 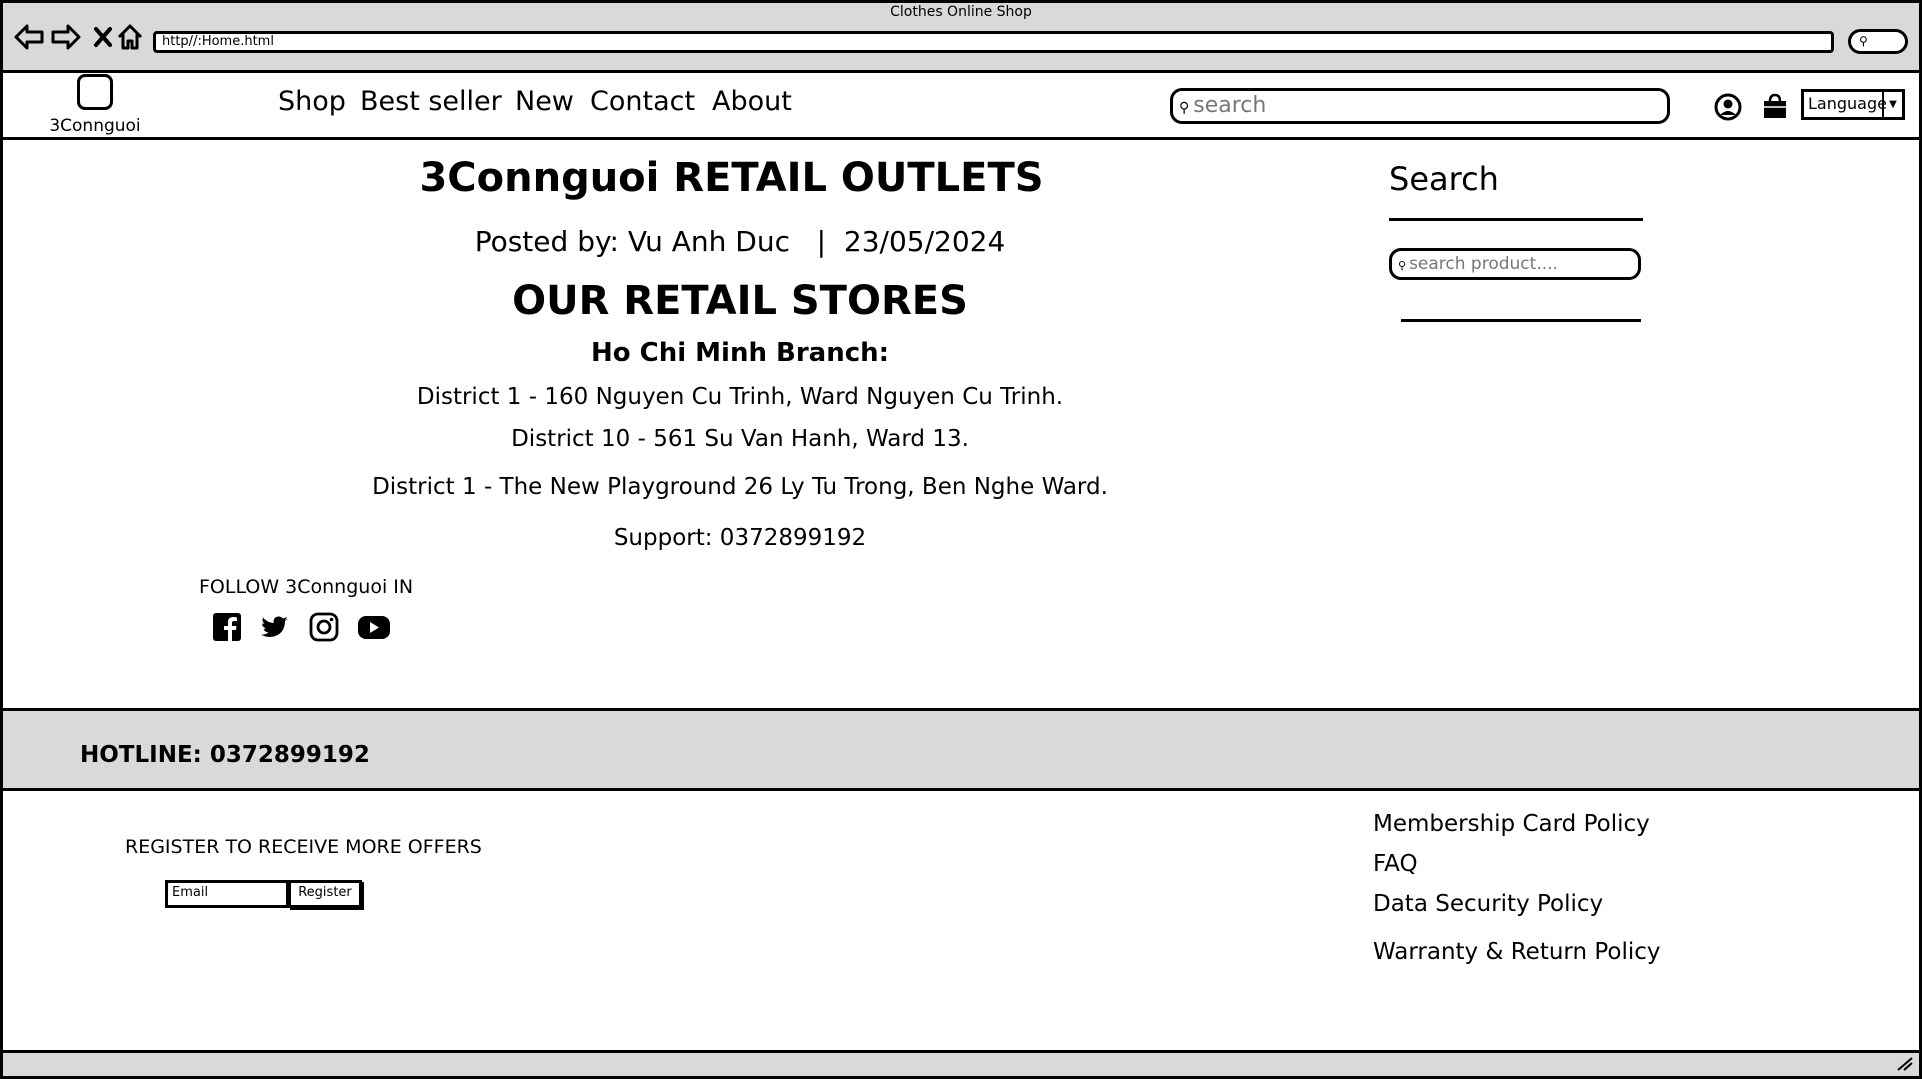 I want to click on facebook-icon, so click(x=228, y=628).